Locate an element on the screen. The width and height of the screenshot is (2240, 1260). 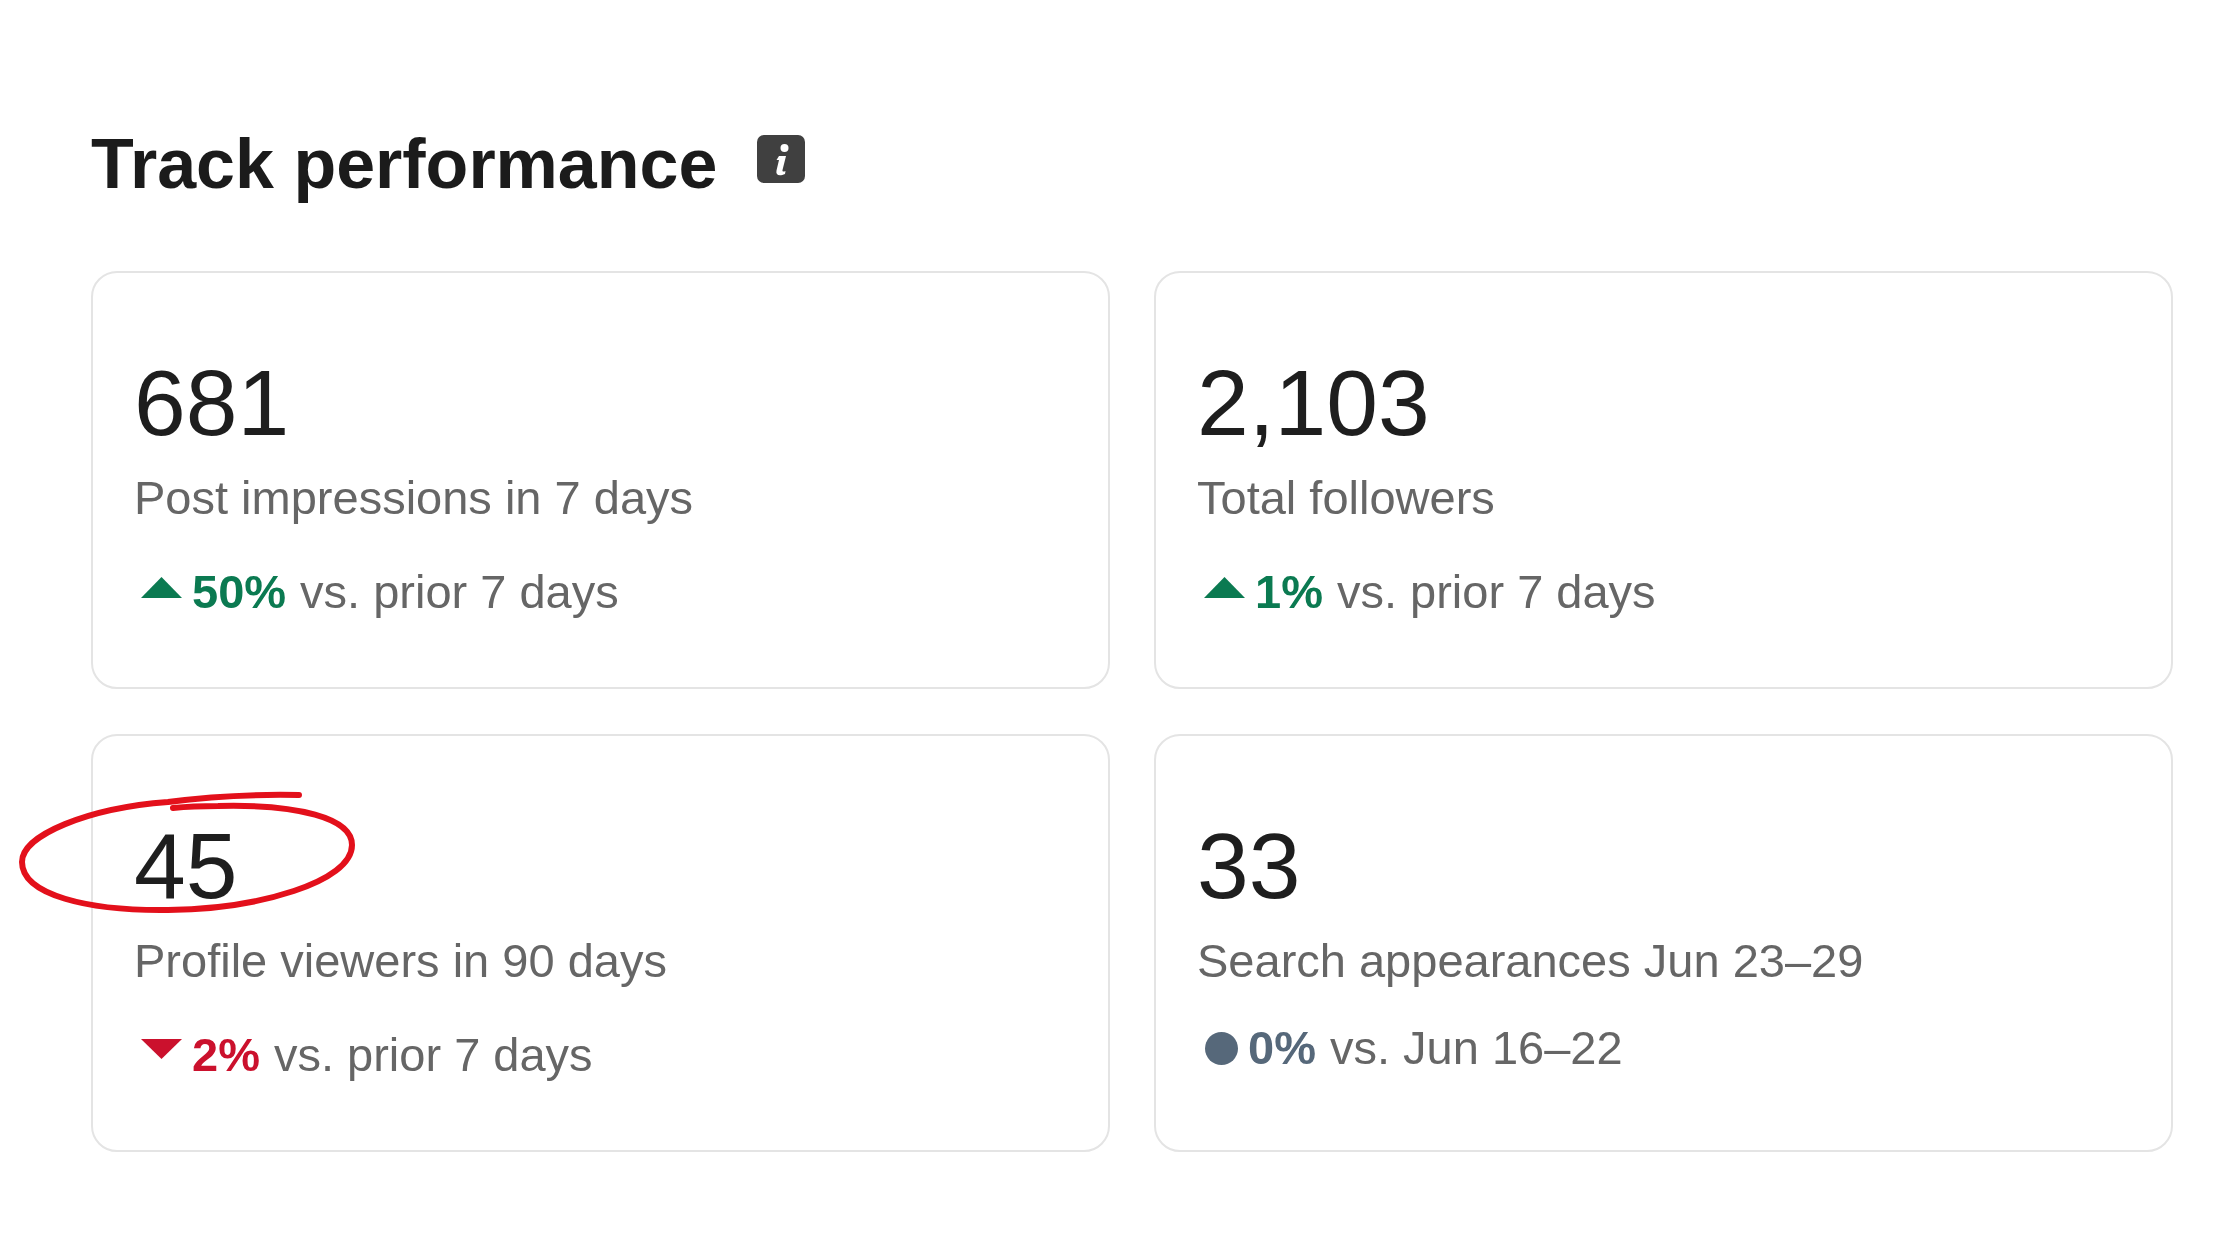
stat-label: Post impressions in 7 days is located at coordinates (414, 498).